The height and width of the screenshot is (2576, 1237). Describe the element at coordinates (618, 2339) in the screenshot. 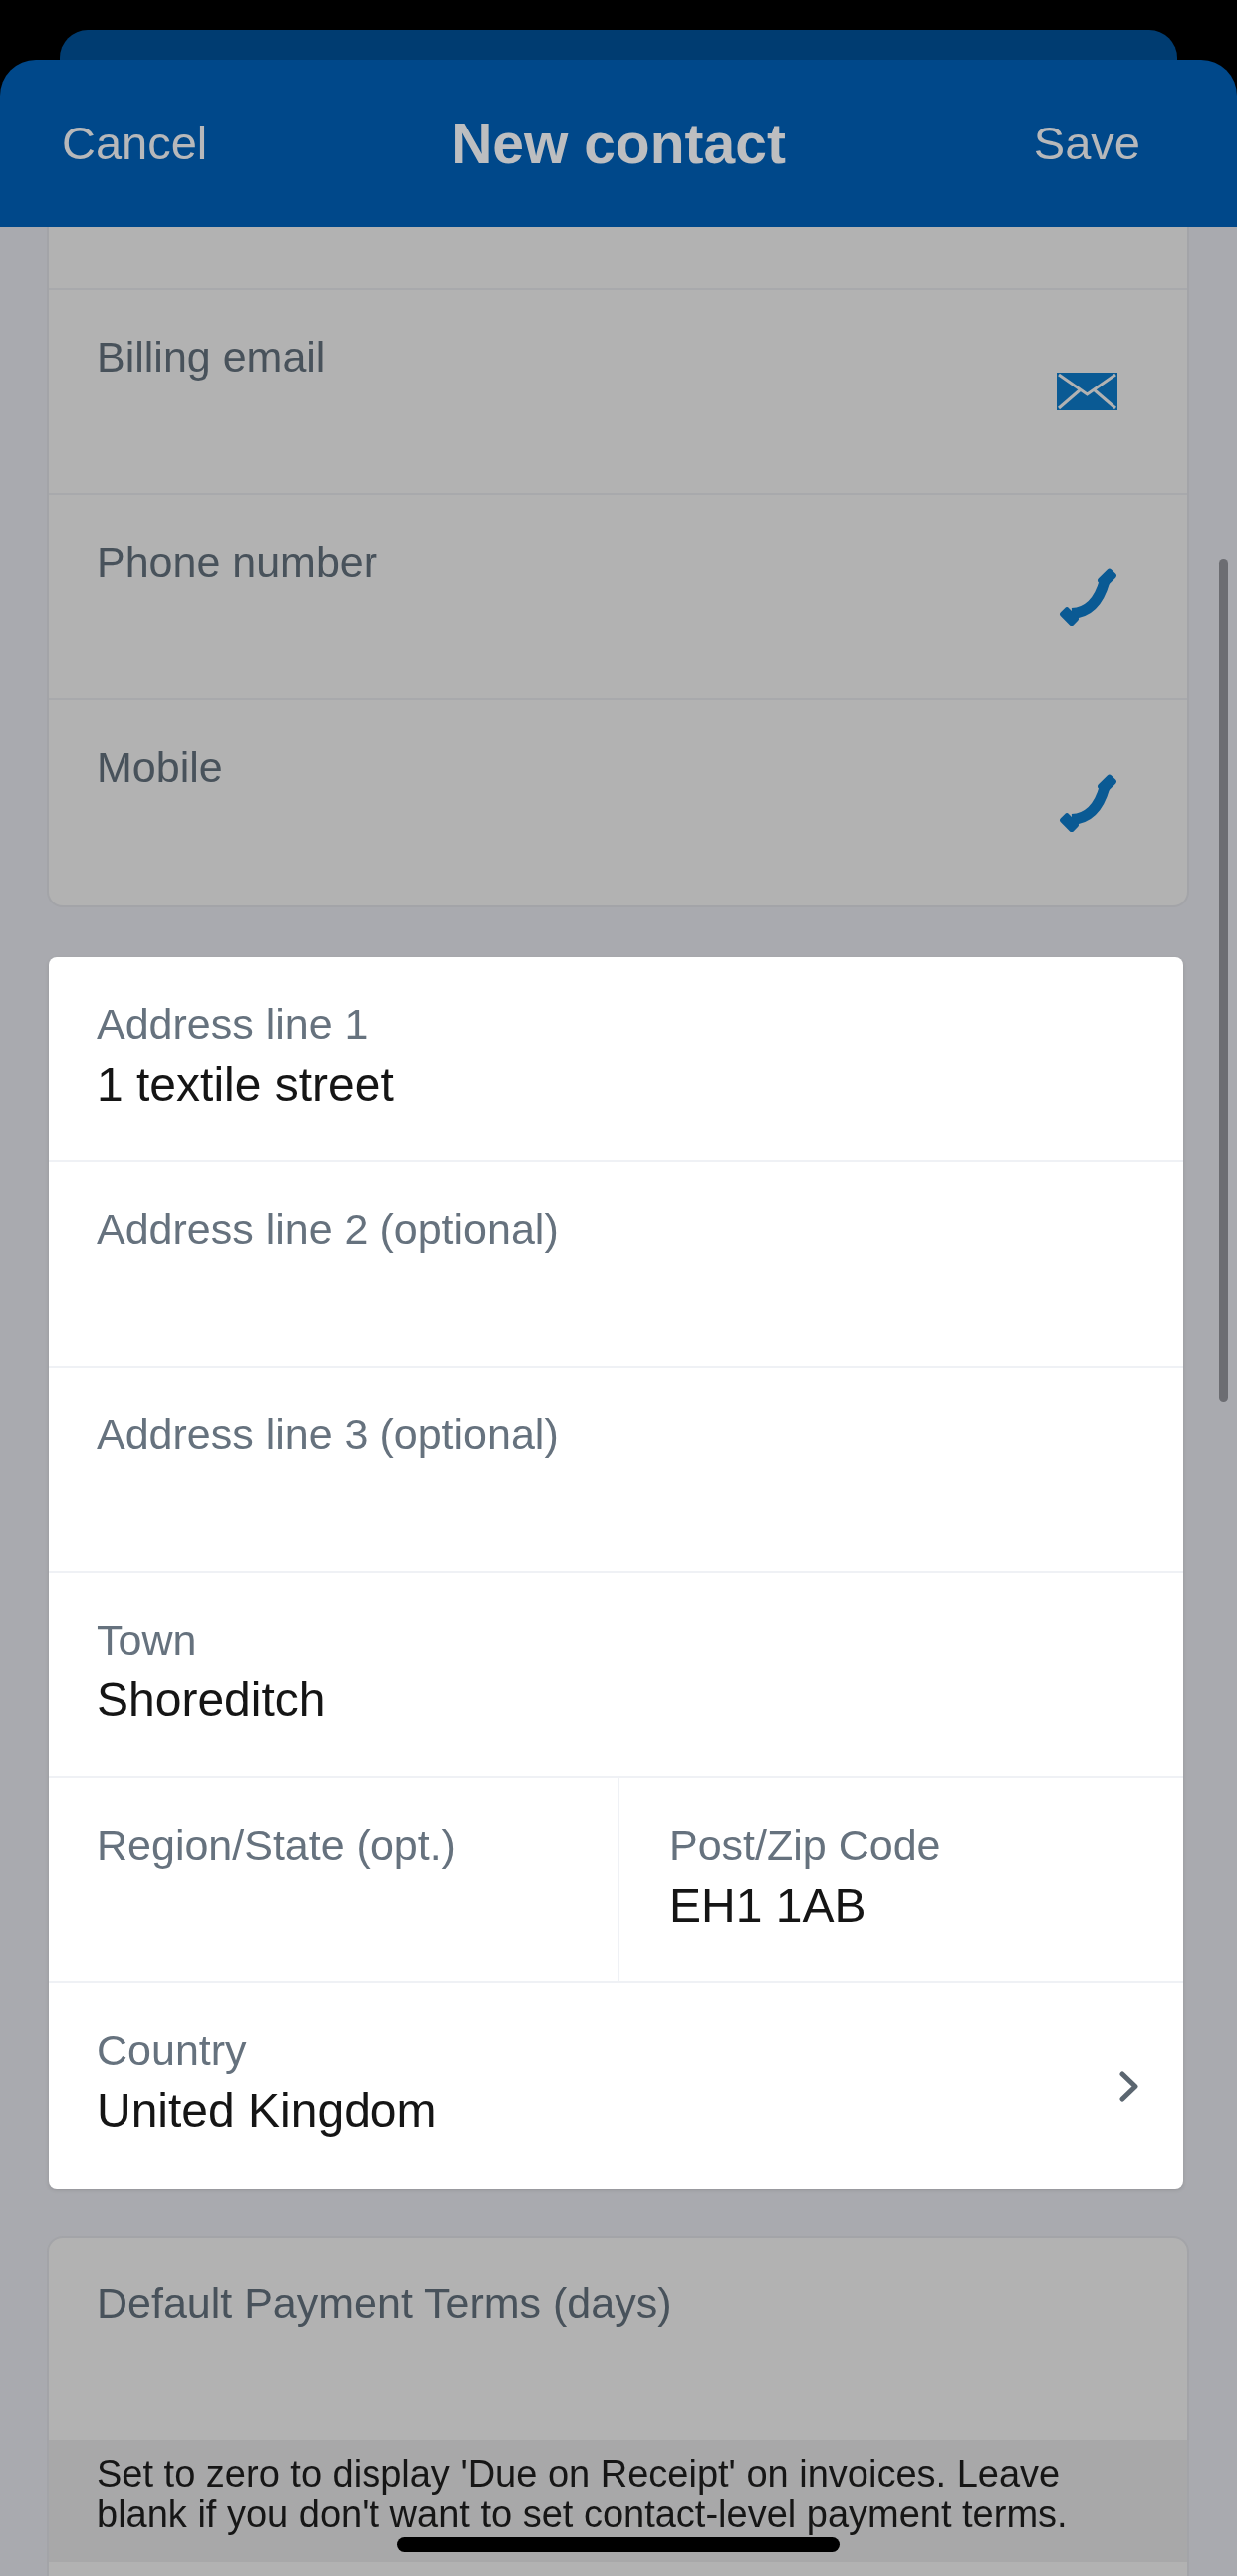

I see `text-field: Default Payment Terms (days)` at that location.